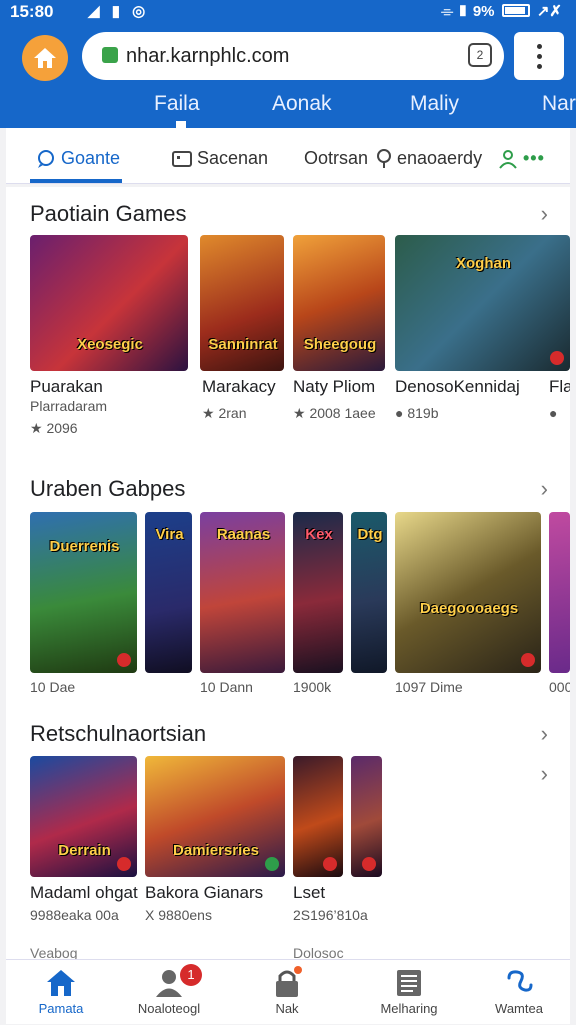  I want to click on game-title: Naty Pliom, so click(341, 387).